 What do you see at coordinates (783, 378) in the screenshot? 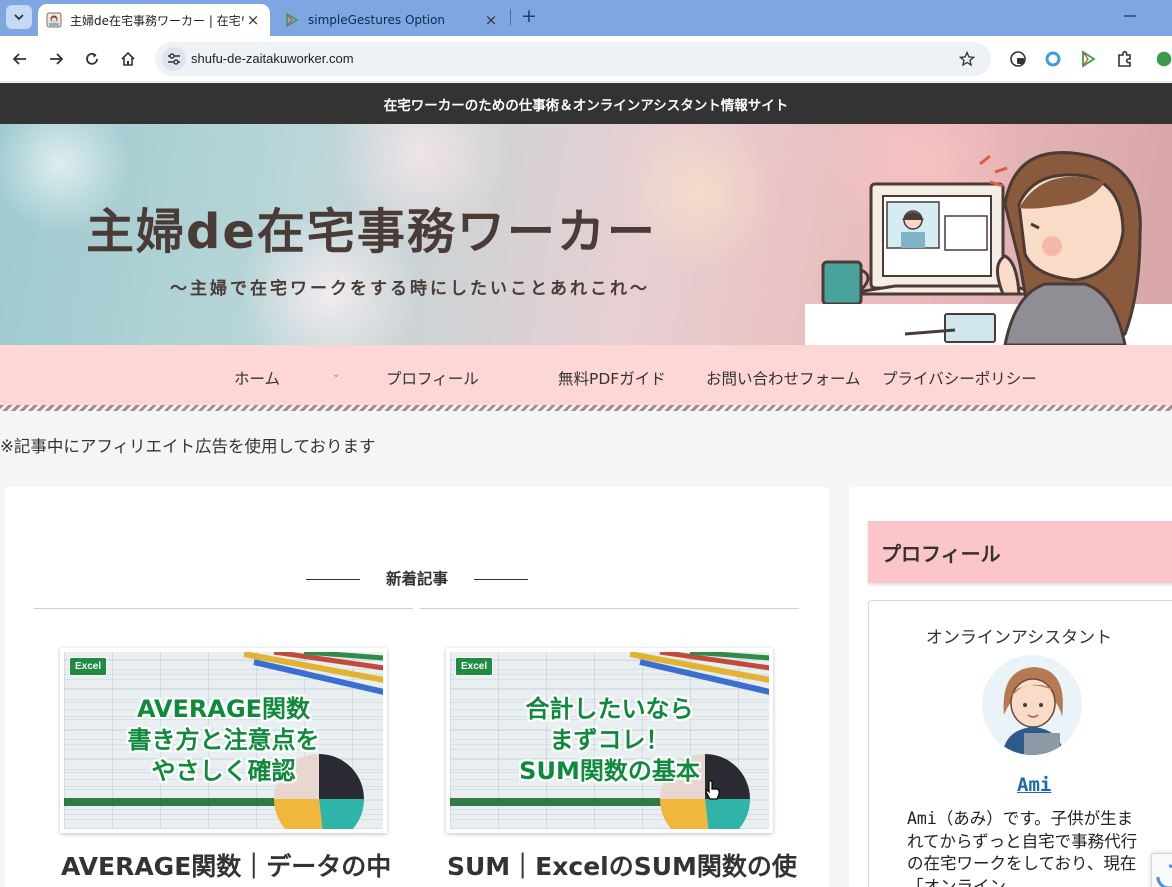
I see `nav-item-contact: お問い合わせフォーム` at bounding box center [783, 378].